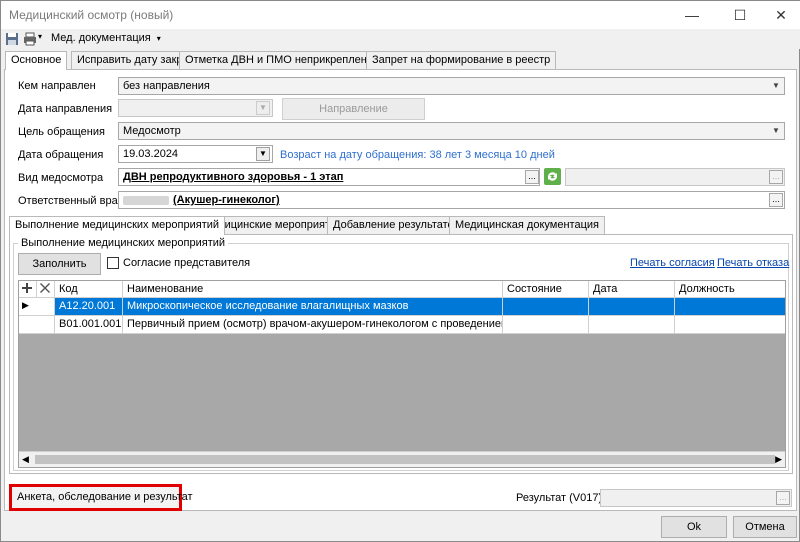 This screenshot has width=800, height=542. I want to click on title-bar: Медицинский осмотр (новый) — ☐ ✕, so click(400, 15).